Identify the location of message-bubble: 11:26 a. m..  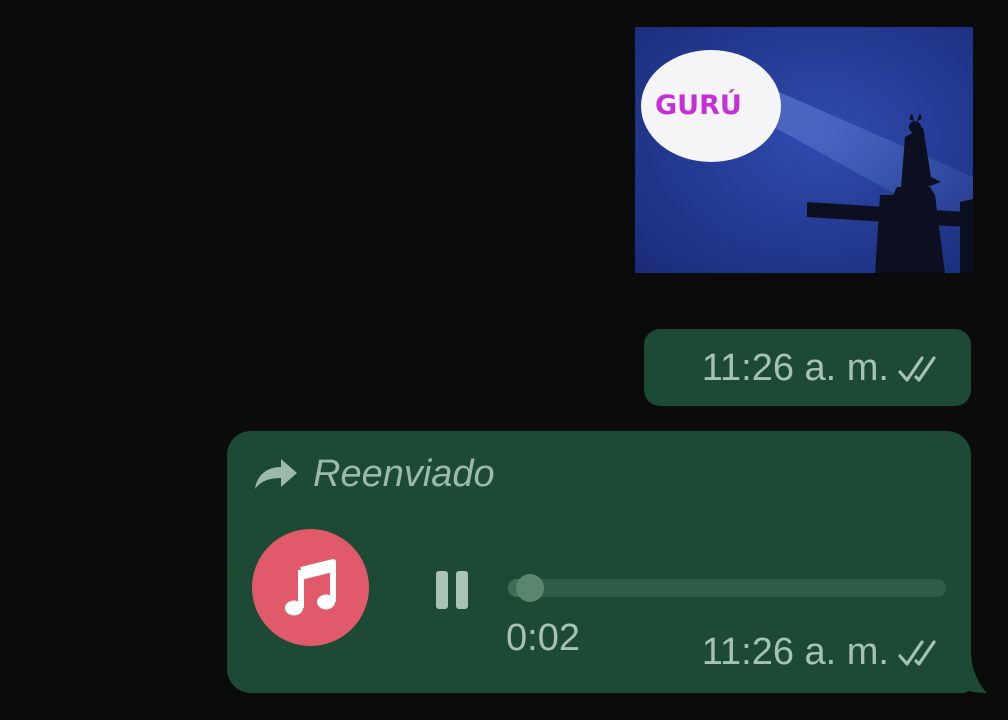
(807, 367).